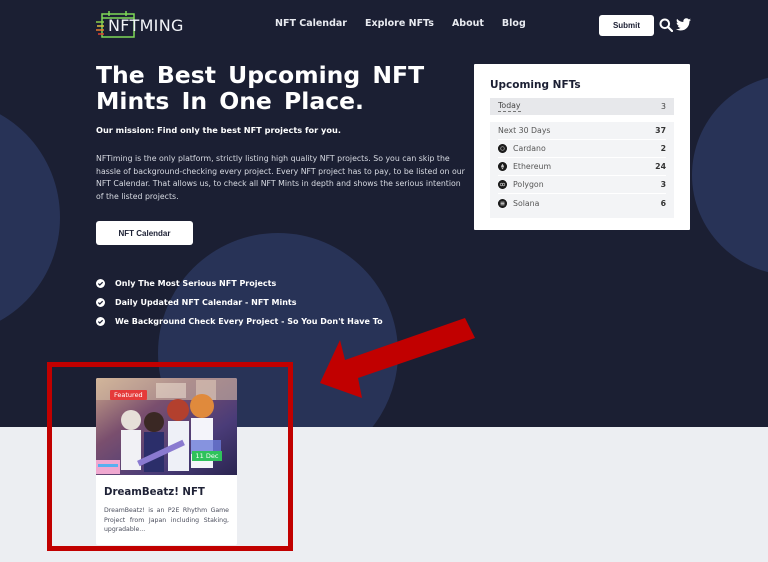 This screenshot has height=562, width=768. Describe the element at coordinates (502, 148) in the screenshot. I see `cardano-icon` at that location.